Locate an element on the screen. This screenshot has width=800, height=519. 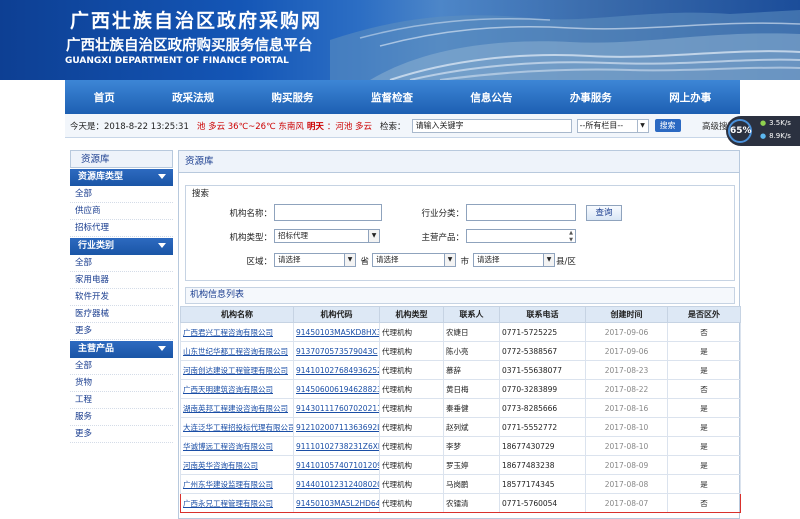
org-code-link: 913707057357904ЗС is located at coordinates (337, 351).